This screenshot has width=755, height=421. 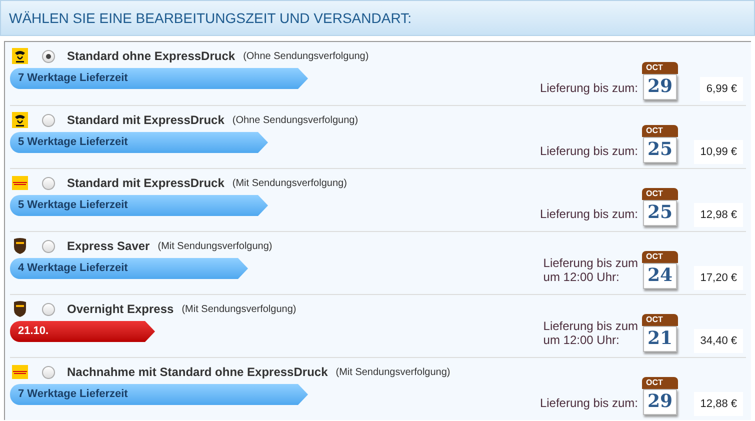 I want to click on delivery-time-bar: 21.10., so click(x=82, y=331).